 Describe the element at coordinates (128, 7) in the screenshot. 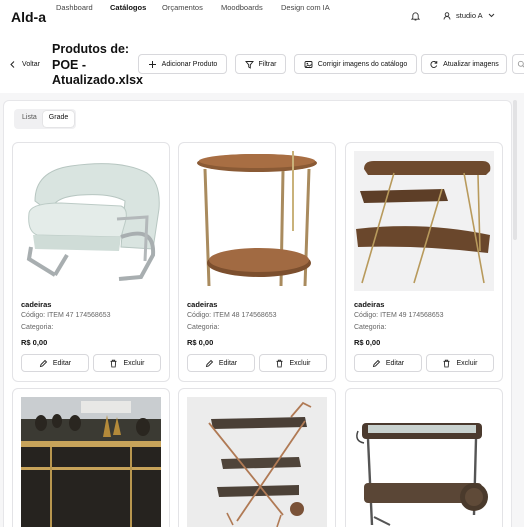

I see `nav-catalogos: Catálogos` at that location.